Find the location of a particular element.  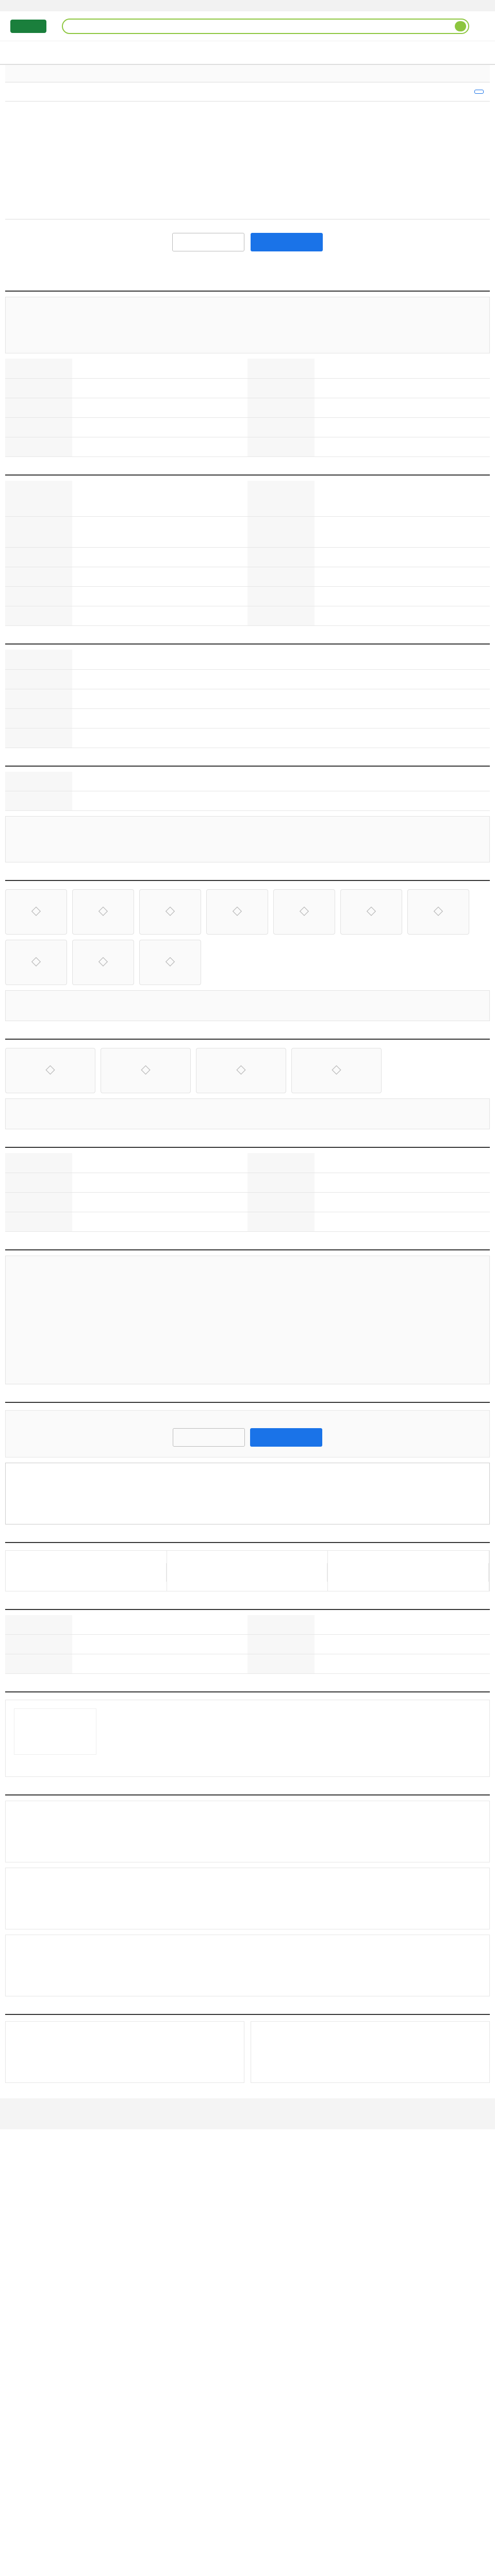

inquiry-textarea is located at coordinates (247, 1493).